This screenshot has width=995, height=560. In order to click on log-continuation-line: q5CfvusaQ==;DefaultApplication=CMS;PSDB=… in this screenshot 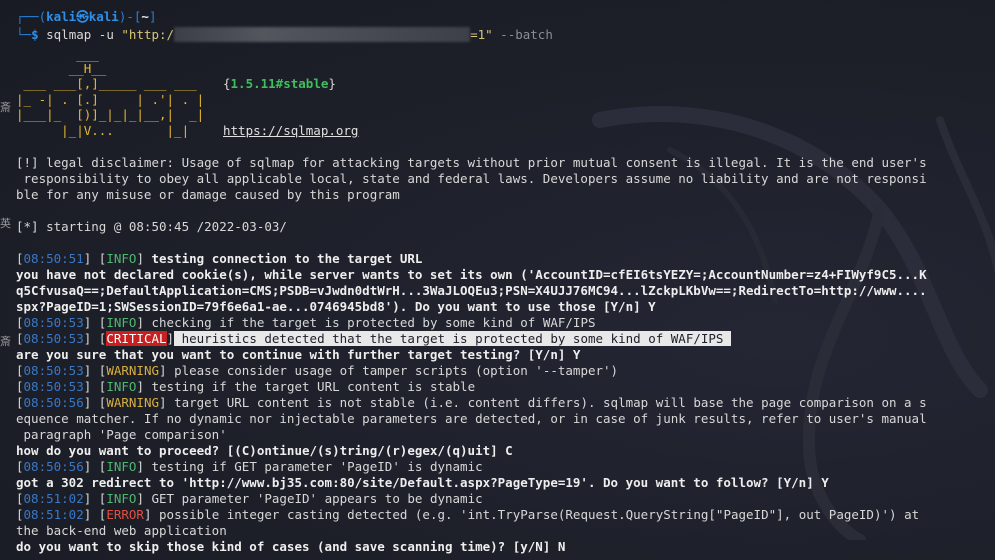, I will do `click(471, 291)`.